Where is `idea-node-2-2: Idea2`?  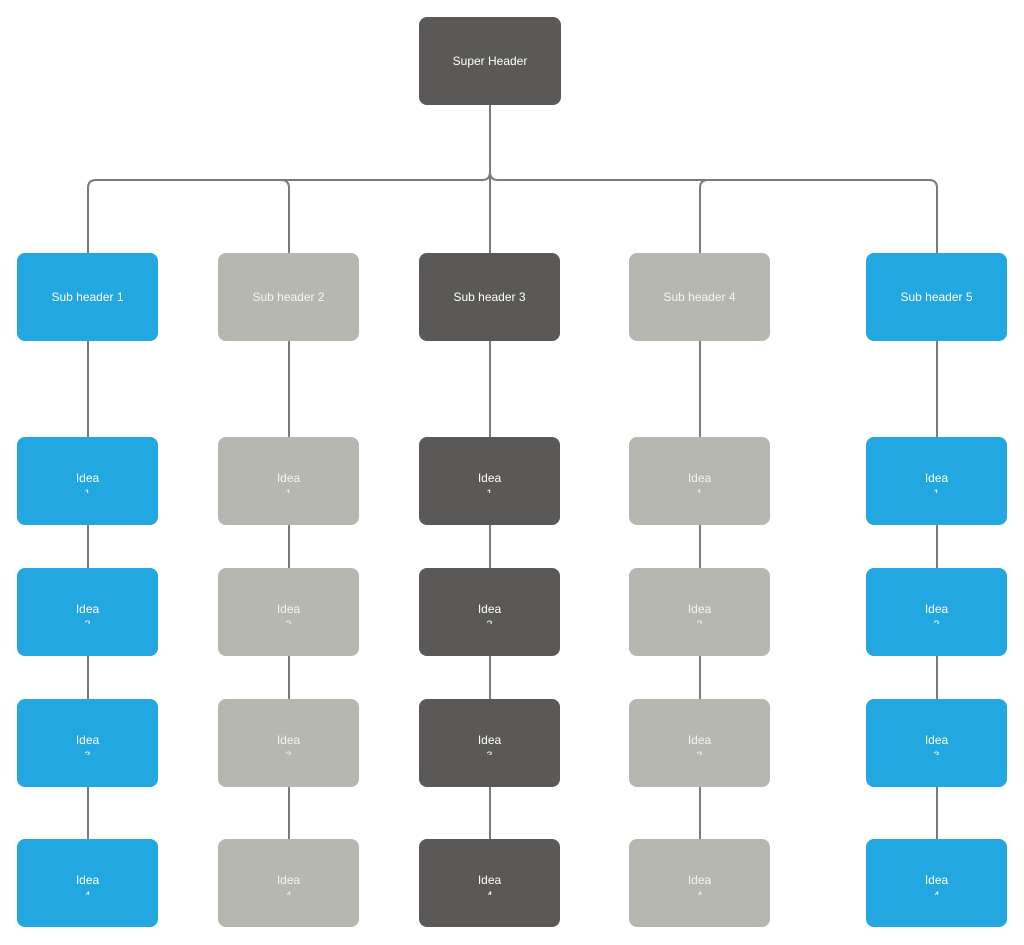 idea-node-2-2: Idea2 is located at coordinates (288, 612).